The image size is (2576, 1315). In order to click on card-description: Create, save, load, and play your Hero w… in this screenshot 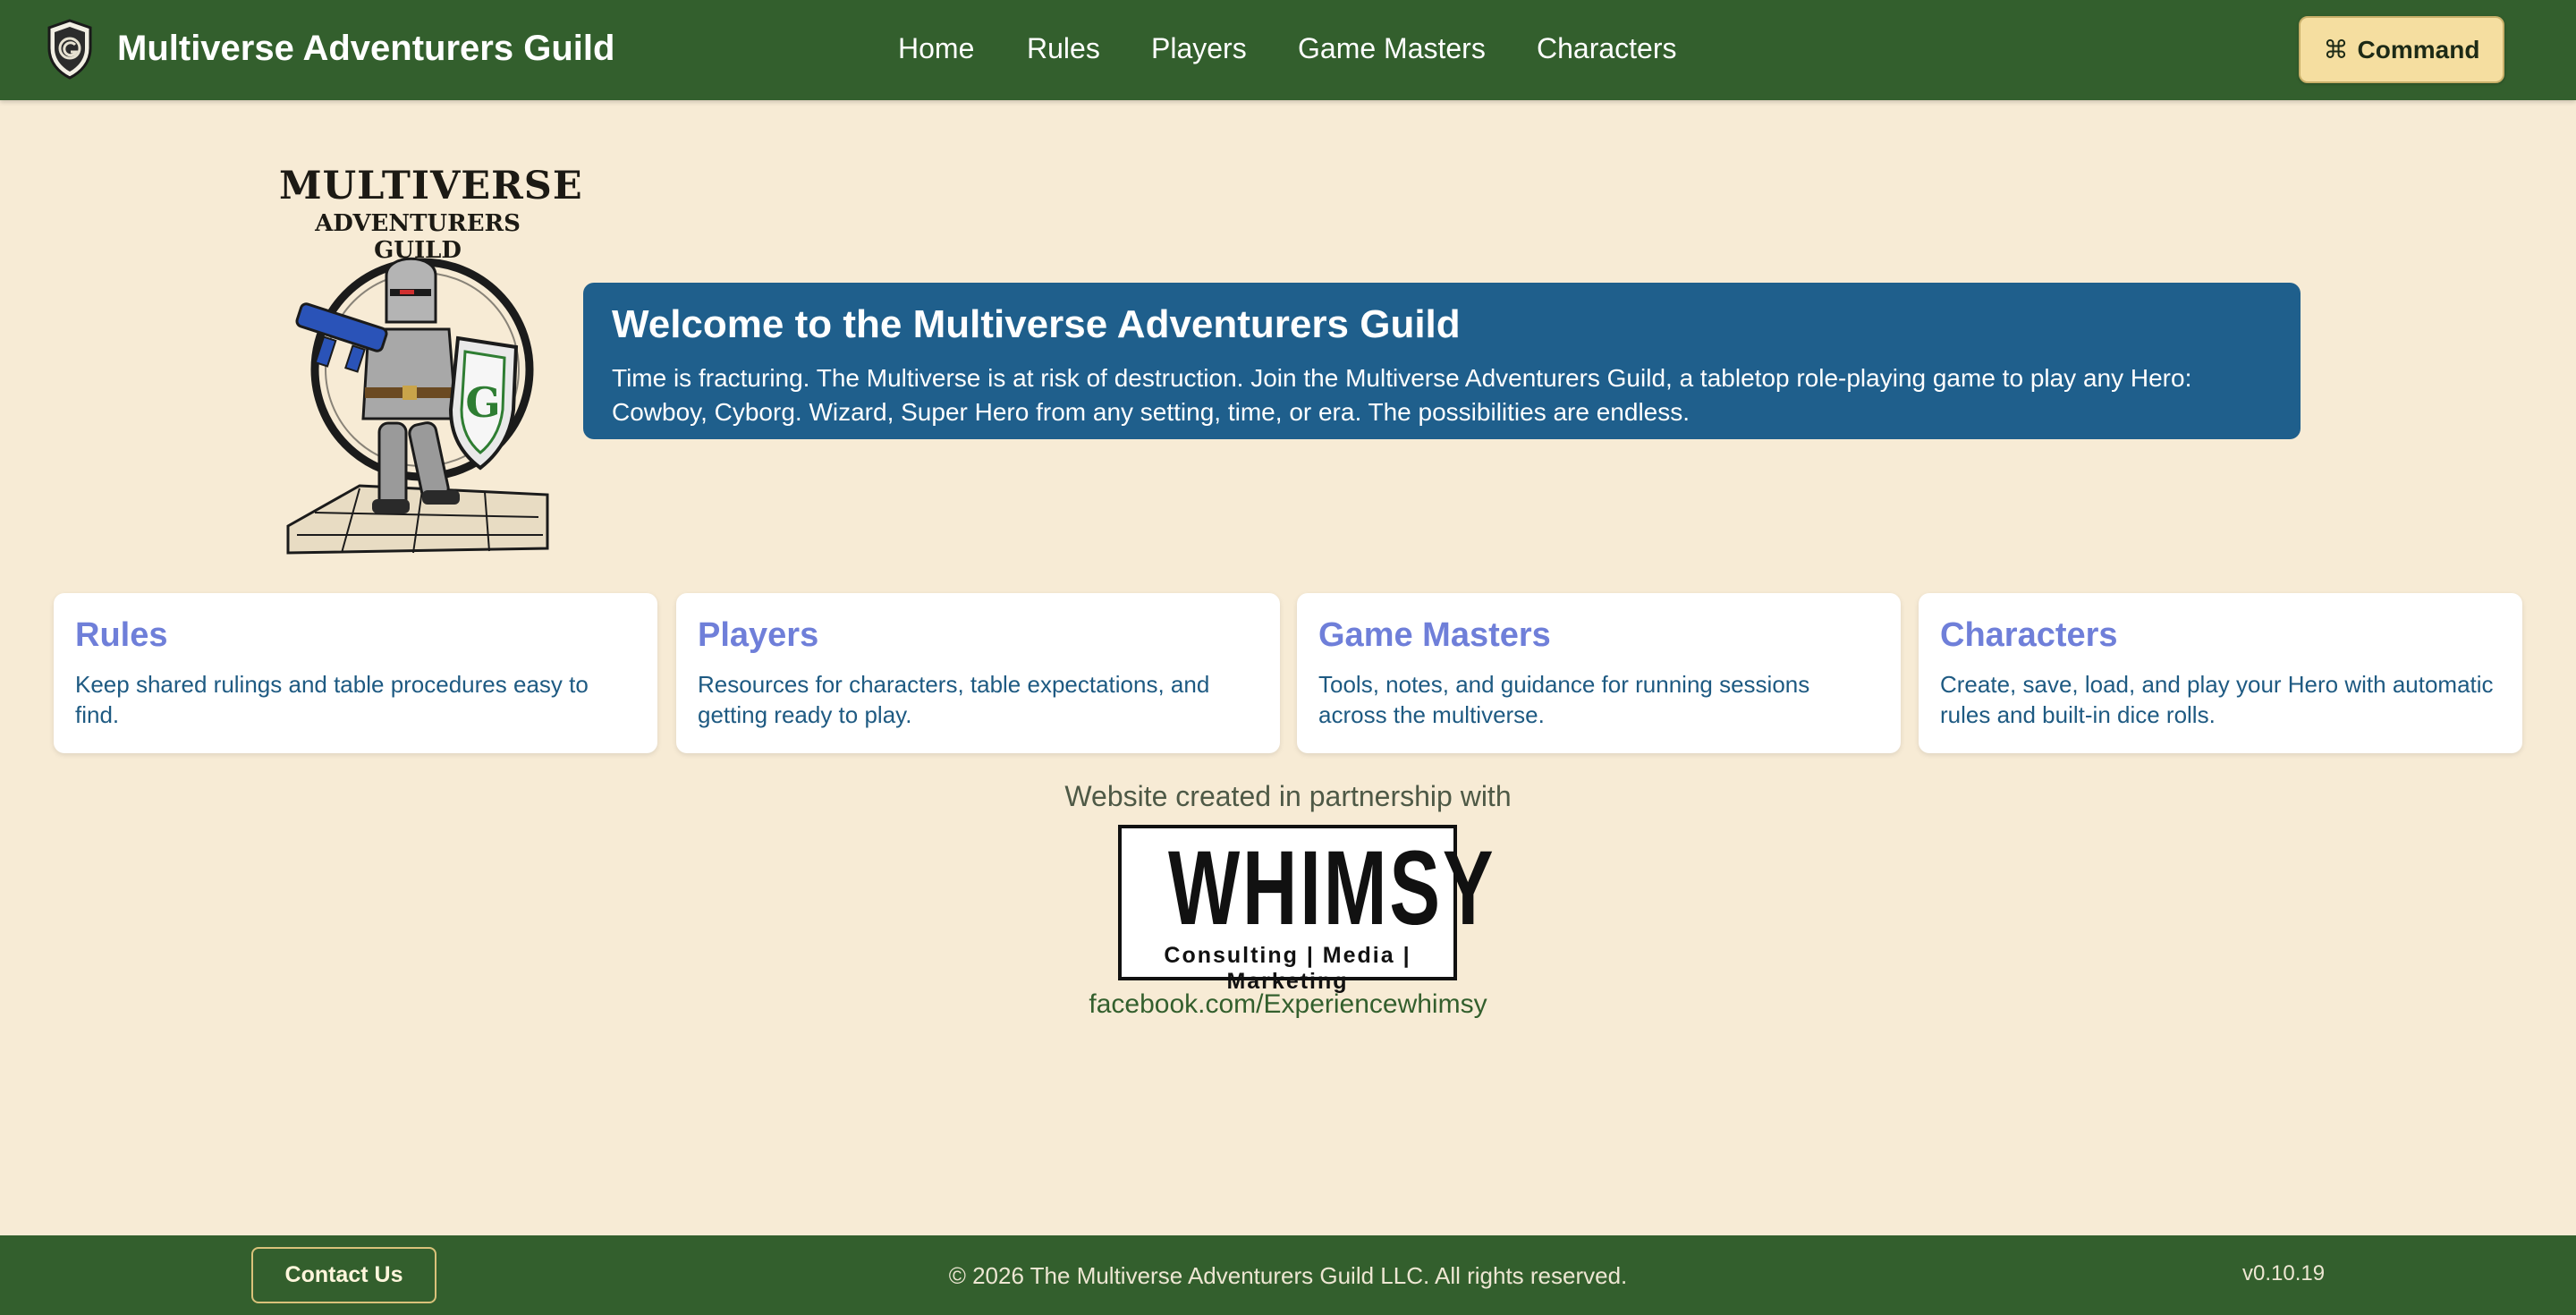, I will do `click(2217, 699)`.